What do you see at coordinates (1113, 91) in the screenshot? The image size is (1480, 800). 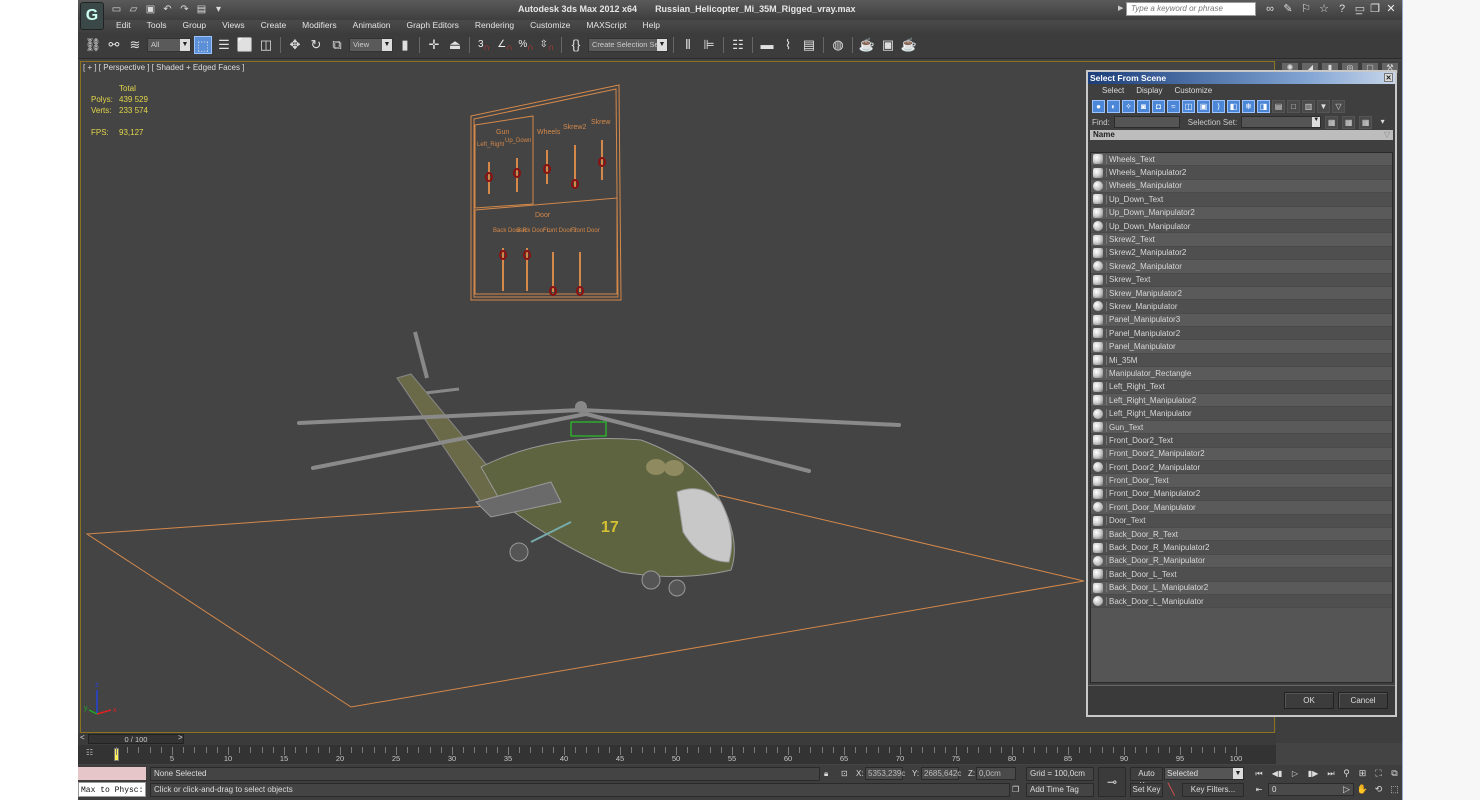 I see `dialog-menu-select: Select` at bounding box center [1113, 91].